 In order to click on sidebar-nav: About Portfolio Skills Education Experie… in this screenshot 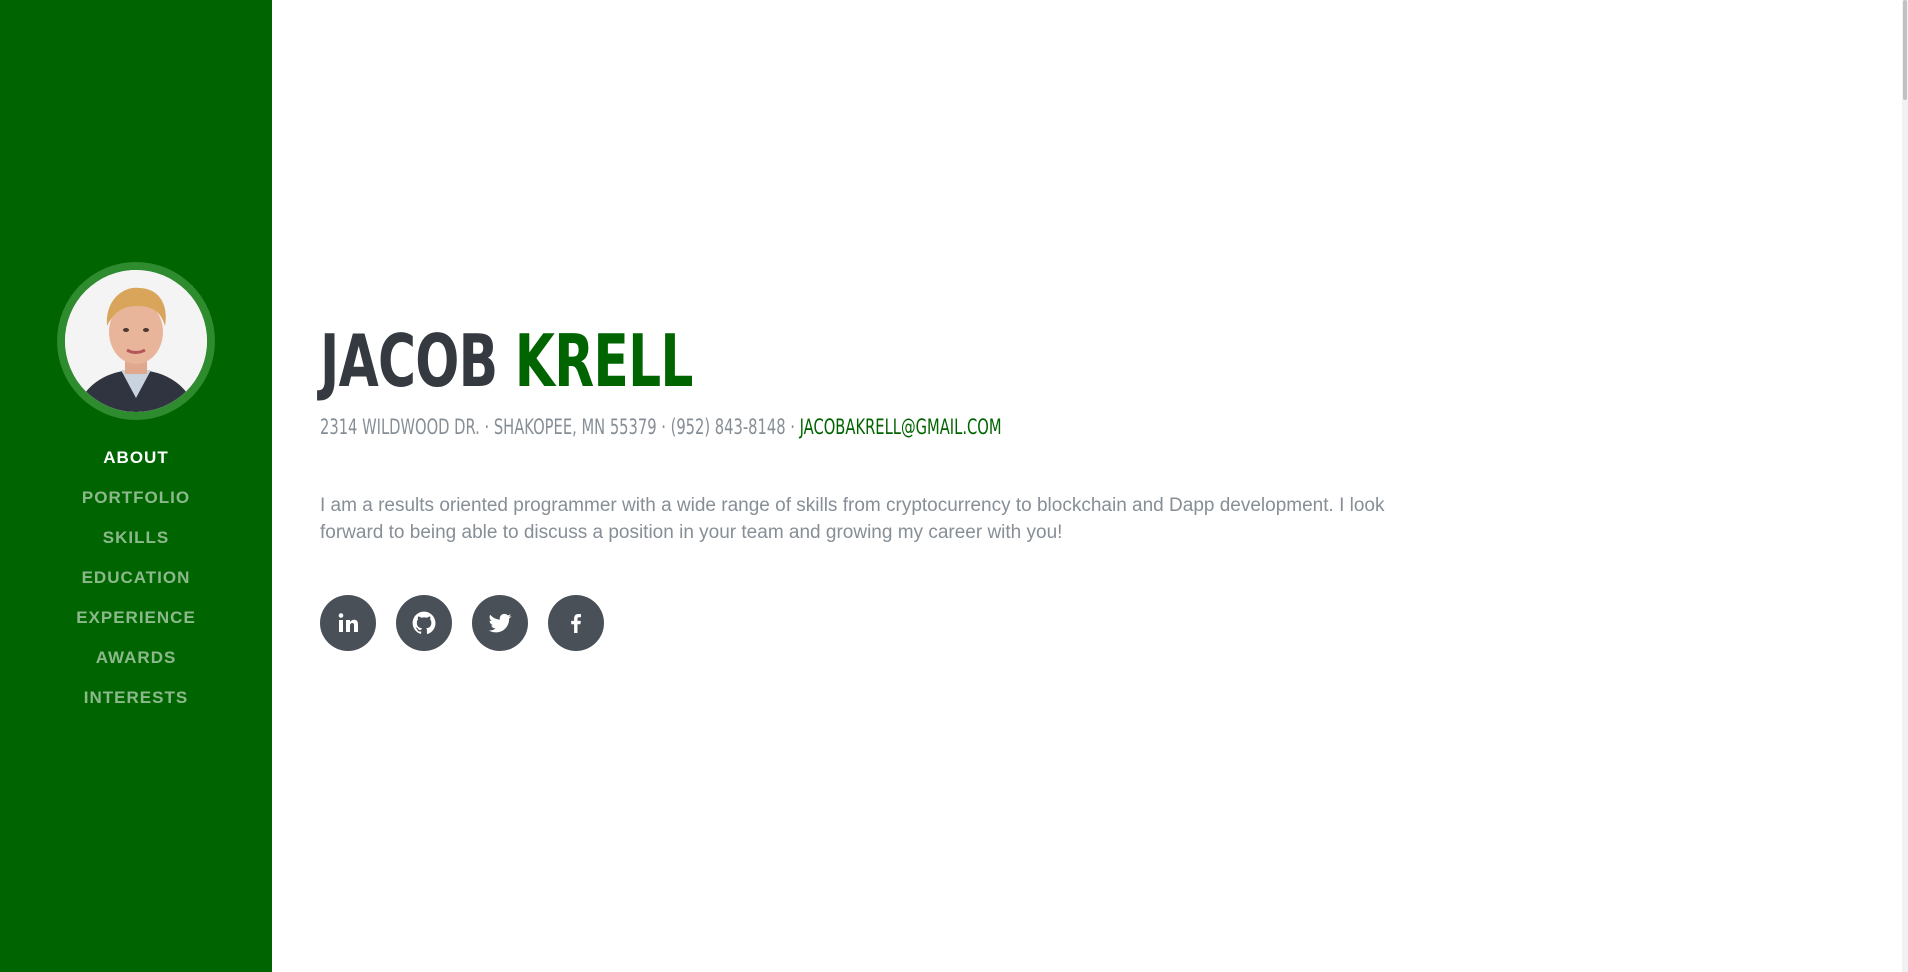, I will do `click(136, 486)`.